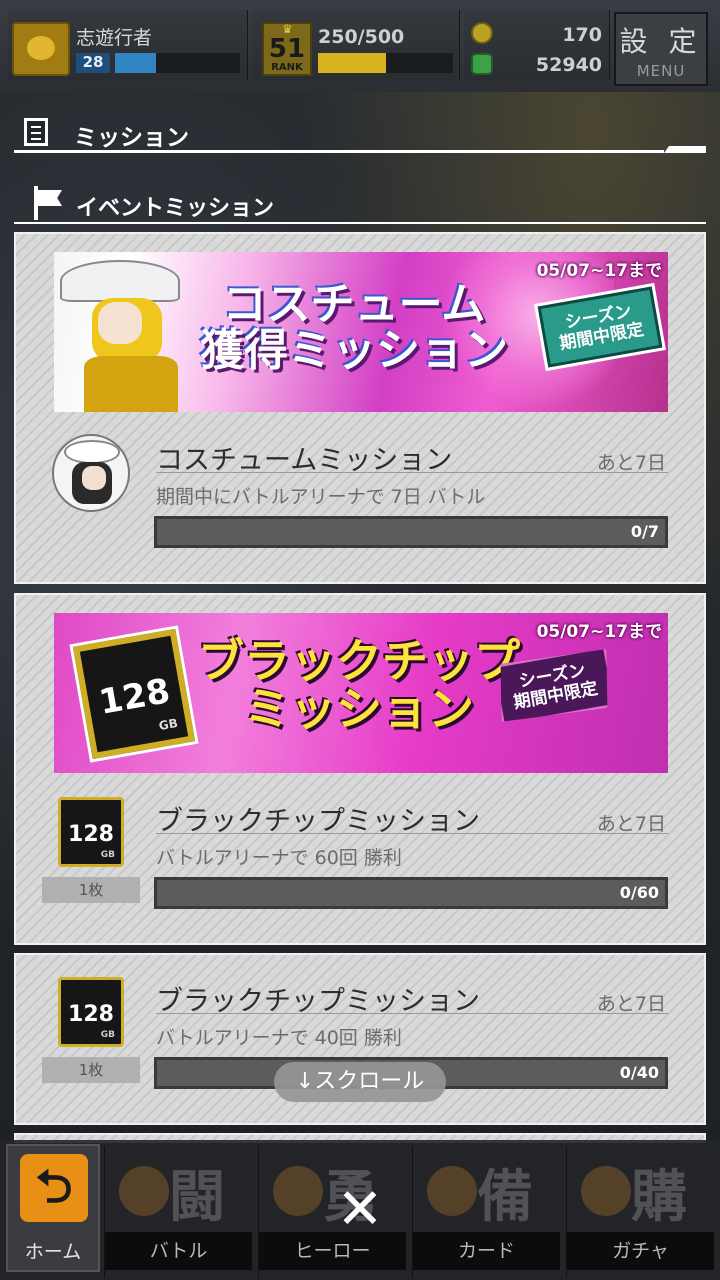 The height and width of the screenshot is (1280, 720). I want to click on card-kanji: 備, so click(505, 1197).